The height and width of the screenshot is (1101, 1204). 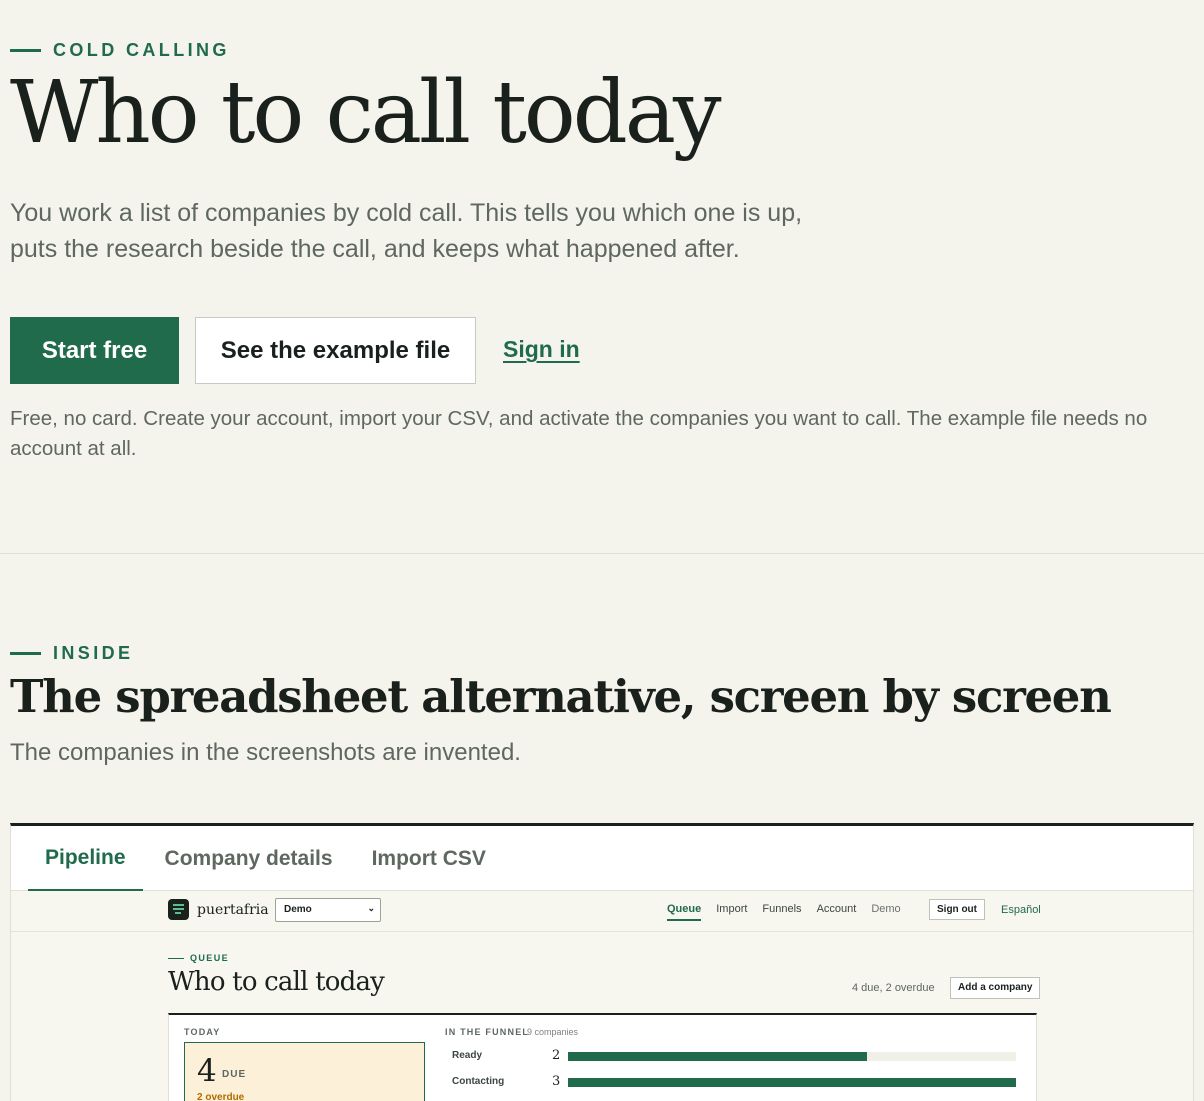 I want to click on chevron-down-icon: ⌄, so click(x=371, y=908).